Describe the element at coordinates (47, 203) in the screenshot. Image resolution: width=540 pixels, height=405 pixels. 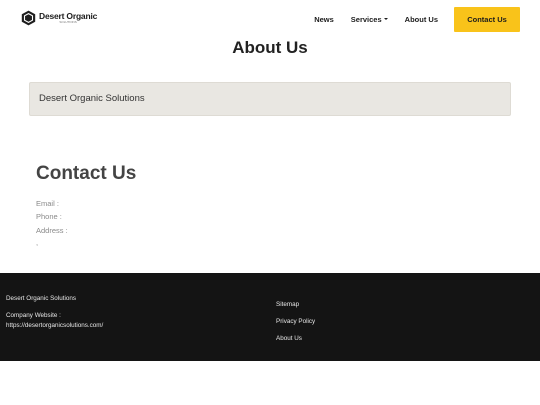
I see `contact-email-label: Email :` at that location.